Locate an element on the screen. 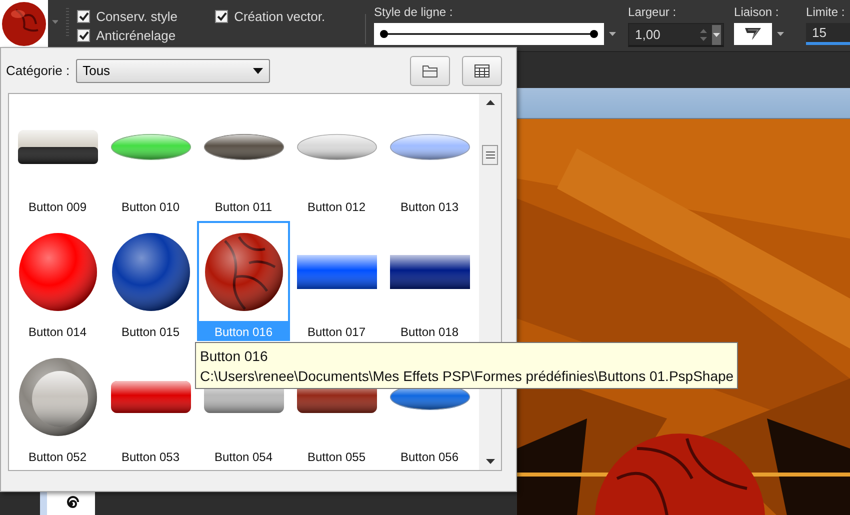 The height and width of the screenshot is (515, 850). grid-icon is located at coordinates (482, 71).